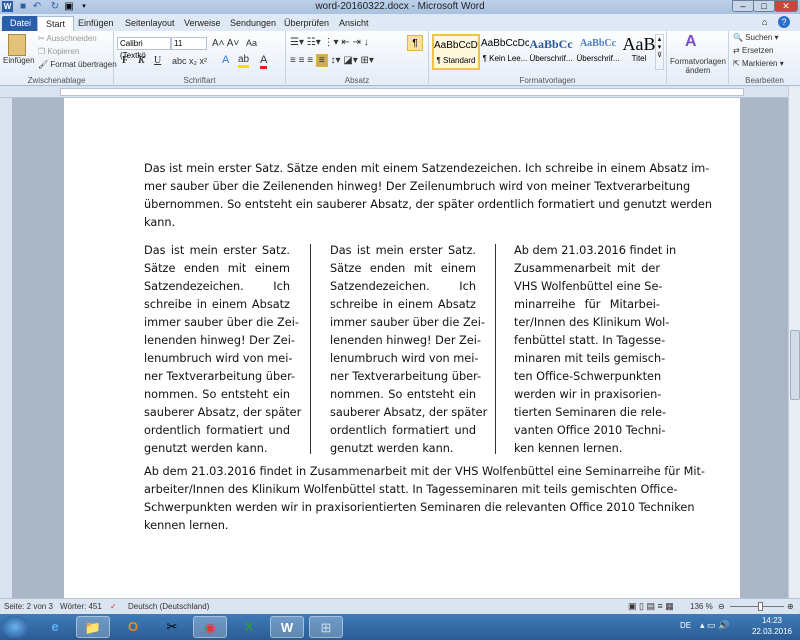 The height and width of the screenshot is (640, 800). Describe the element at coordinates (764, 6) in the screenshot. I see `maximize-button: □` at that location.